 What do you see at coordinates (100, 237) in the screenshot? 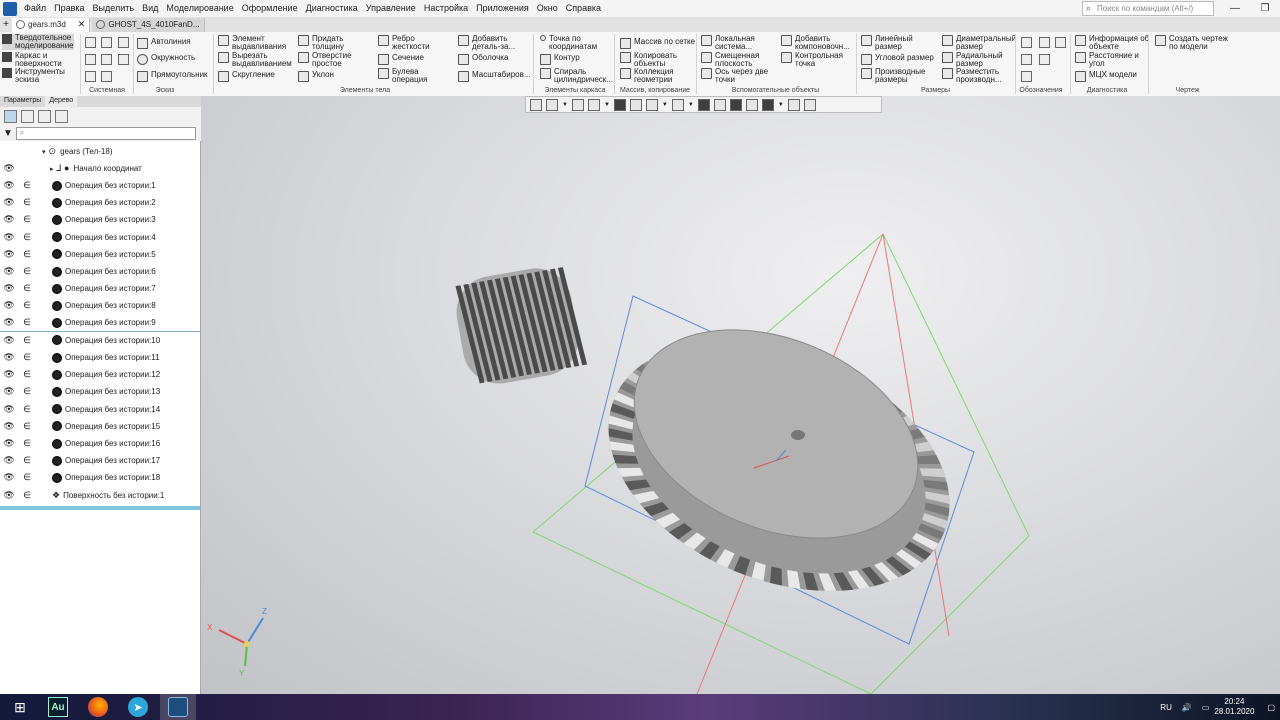
I see `tree-operation: 👁 ∈ Операция без истории:4` at bounding box center [100, 237].